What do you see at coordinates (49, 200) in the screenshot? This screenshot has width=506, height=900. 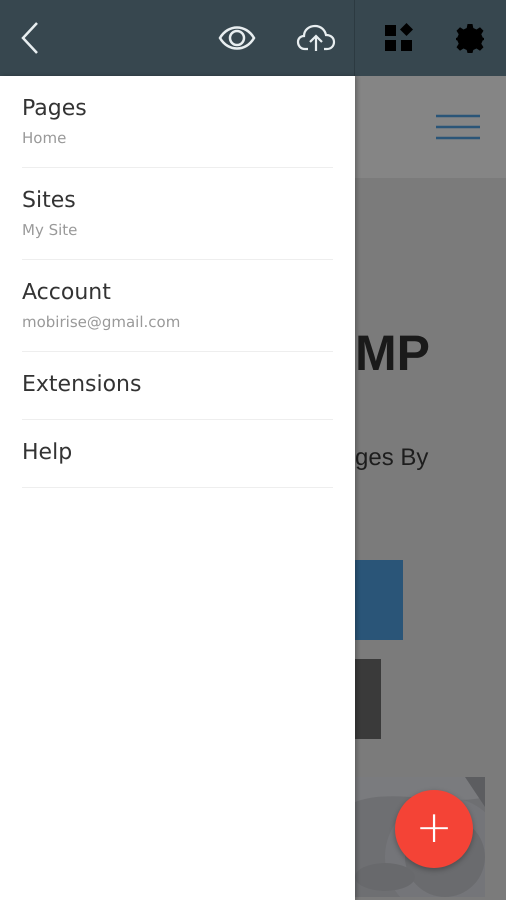 I see `item-title: Sites` at bounding box center [49, 200].